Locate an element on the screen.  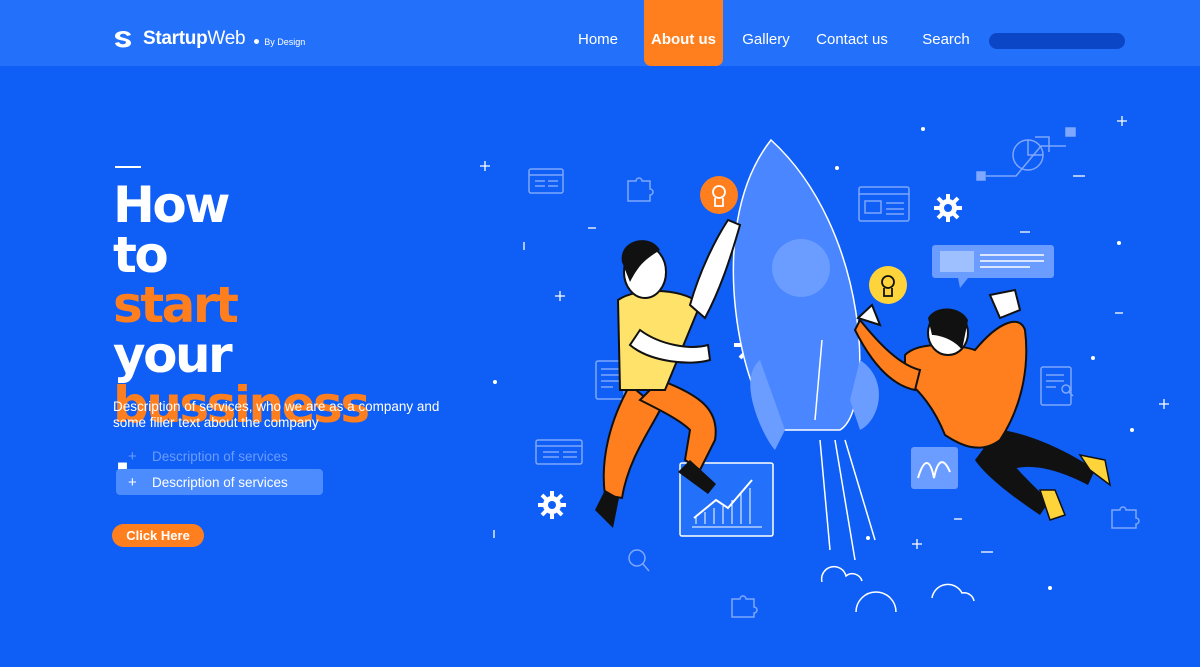
service-item-active: + Description of services is located at coordinates (219, 482).